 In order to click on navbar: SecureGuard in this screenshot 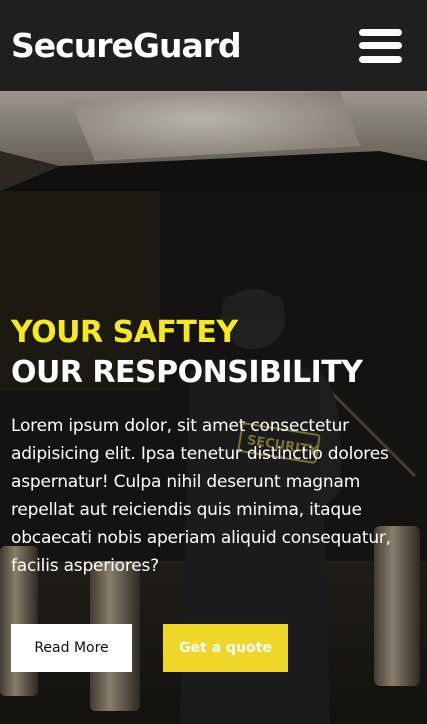, I will do `click(213, 45)`.